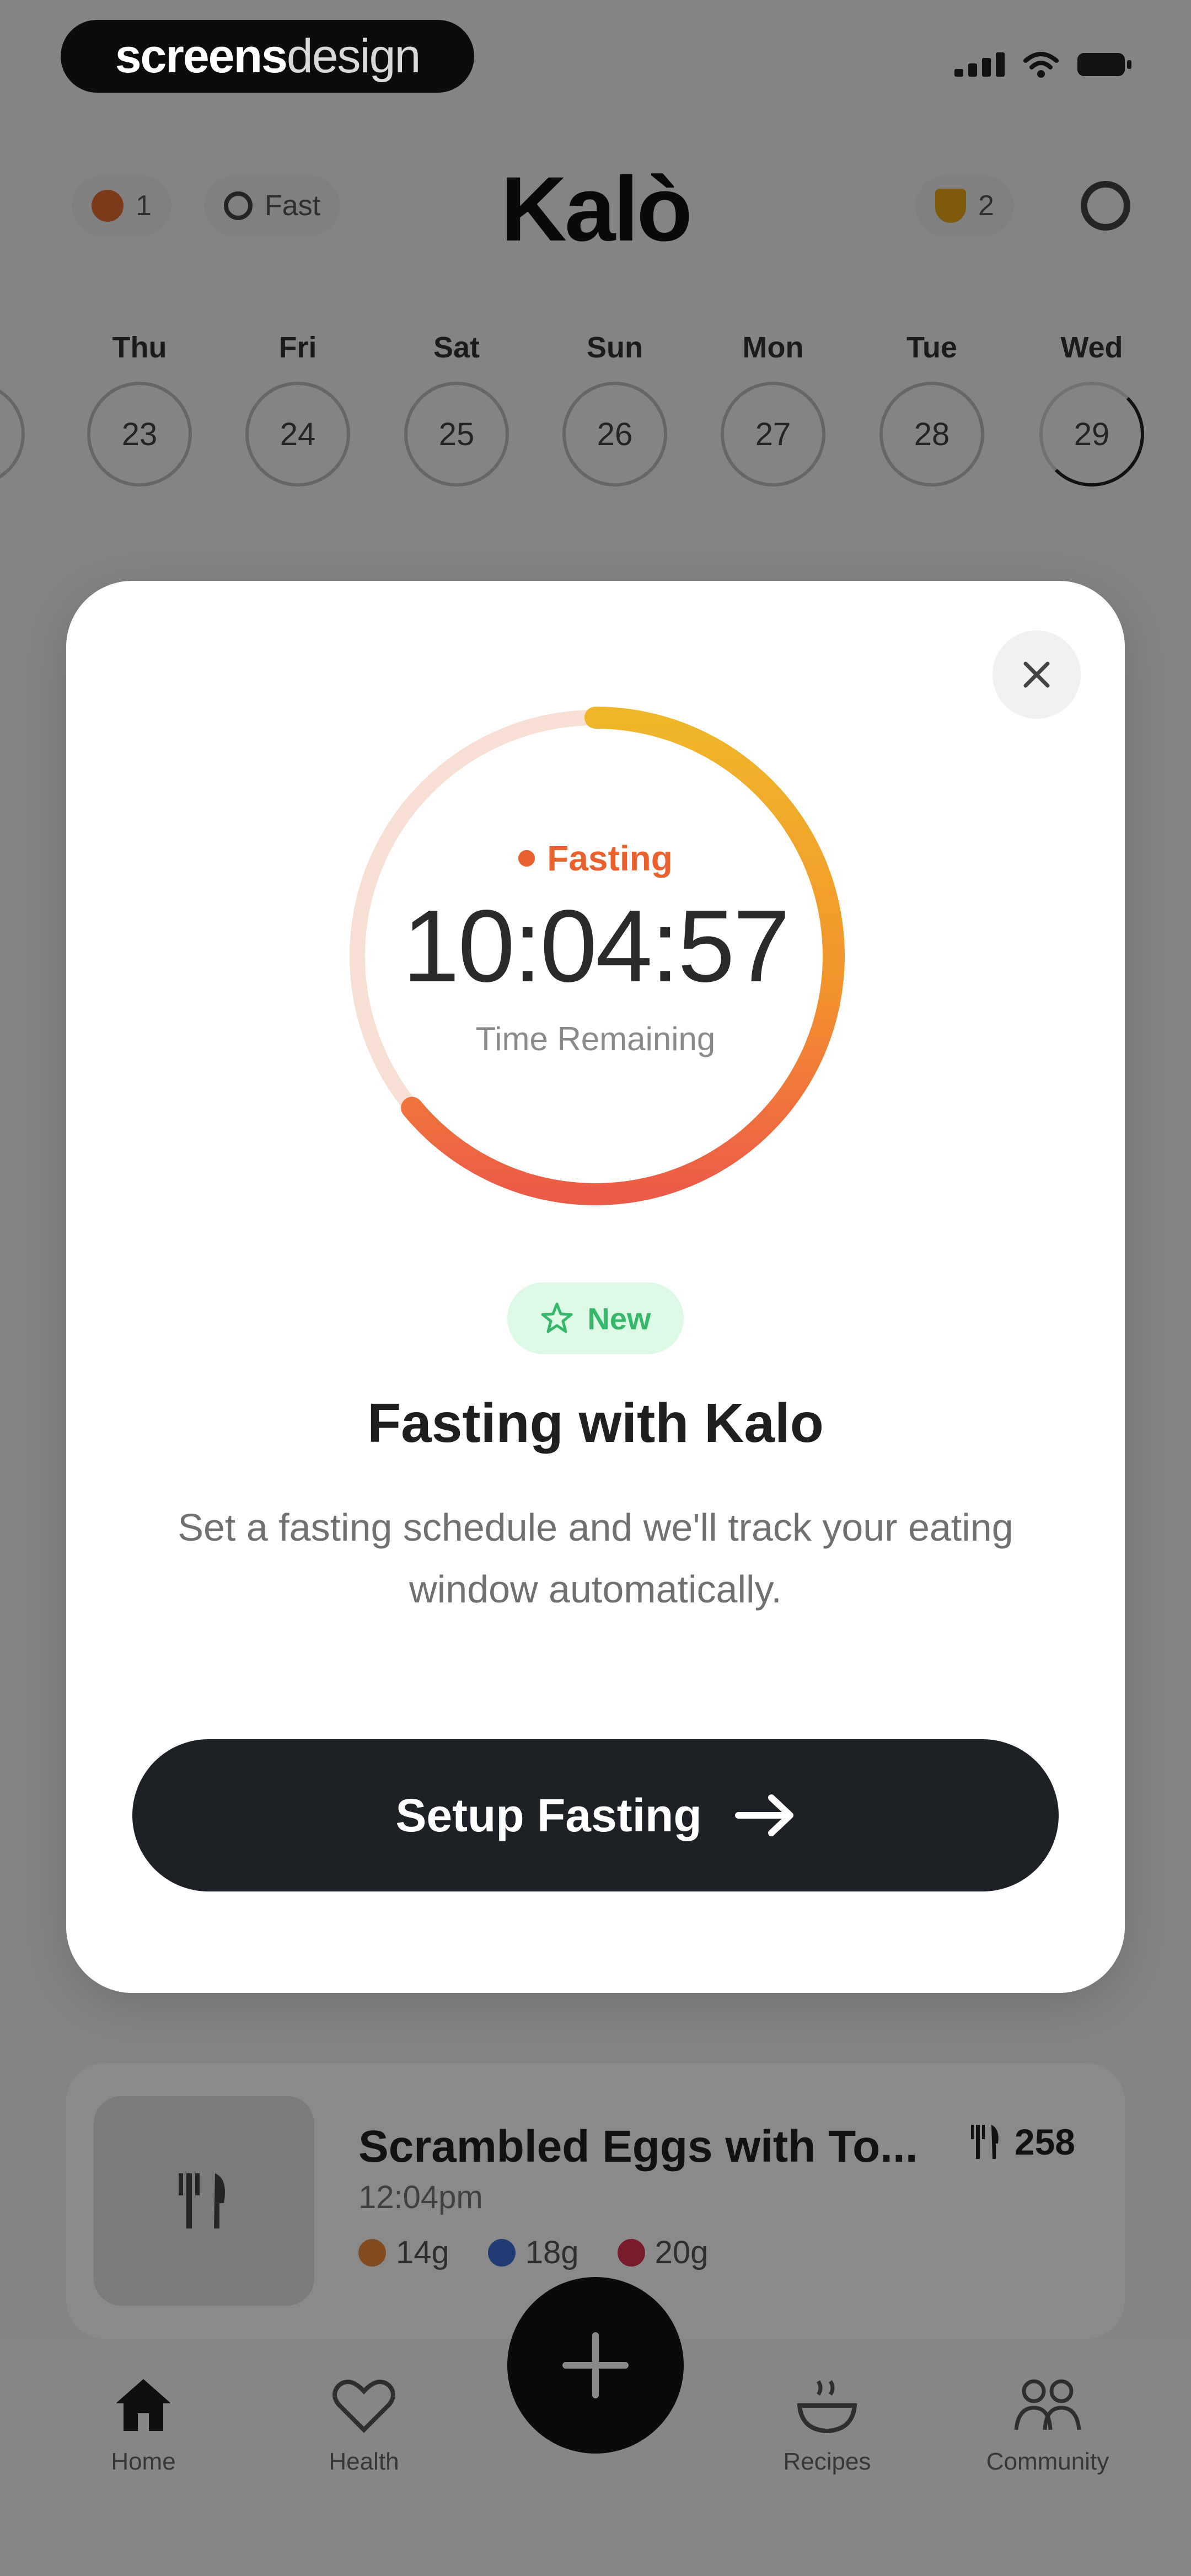 The image size is (1191, 2576). What do you see at coordinates (610, 858) in the screenshot?
I see `fasting-status-label: Fasting` at bounding box center [610, 858].